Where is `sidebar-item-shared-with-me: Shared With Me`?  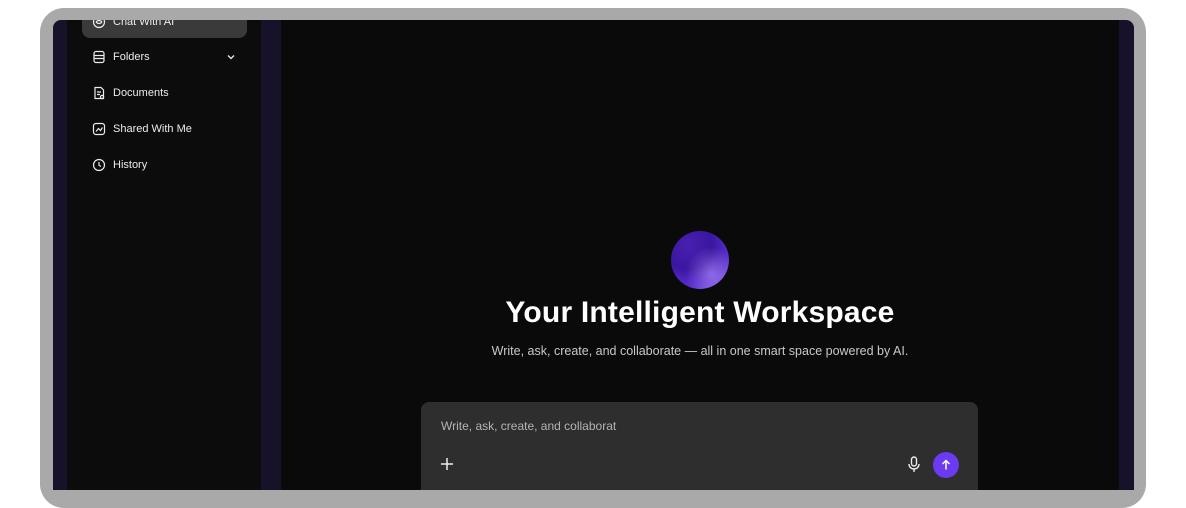 sidebar-item-shared-with-me: Shared With Me is located at coordinates (164, 129).